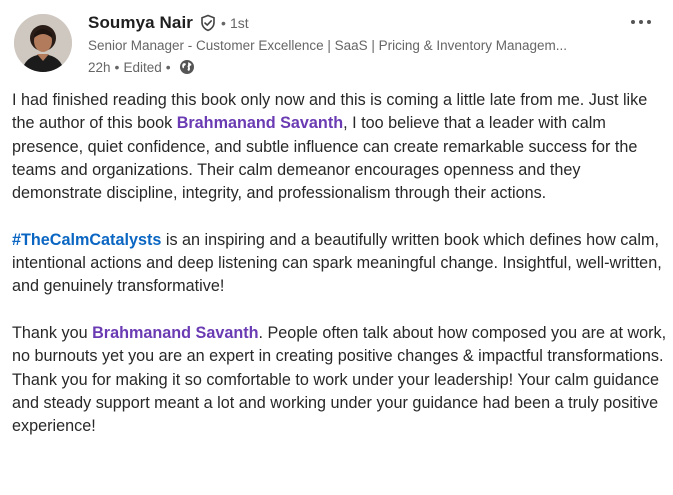  Describe the element at coordinates (52, 332) in the screenshot. I see `post-text: Thank you` at that location.